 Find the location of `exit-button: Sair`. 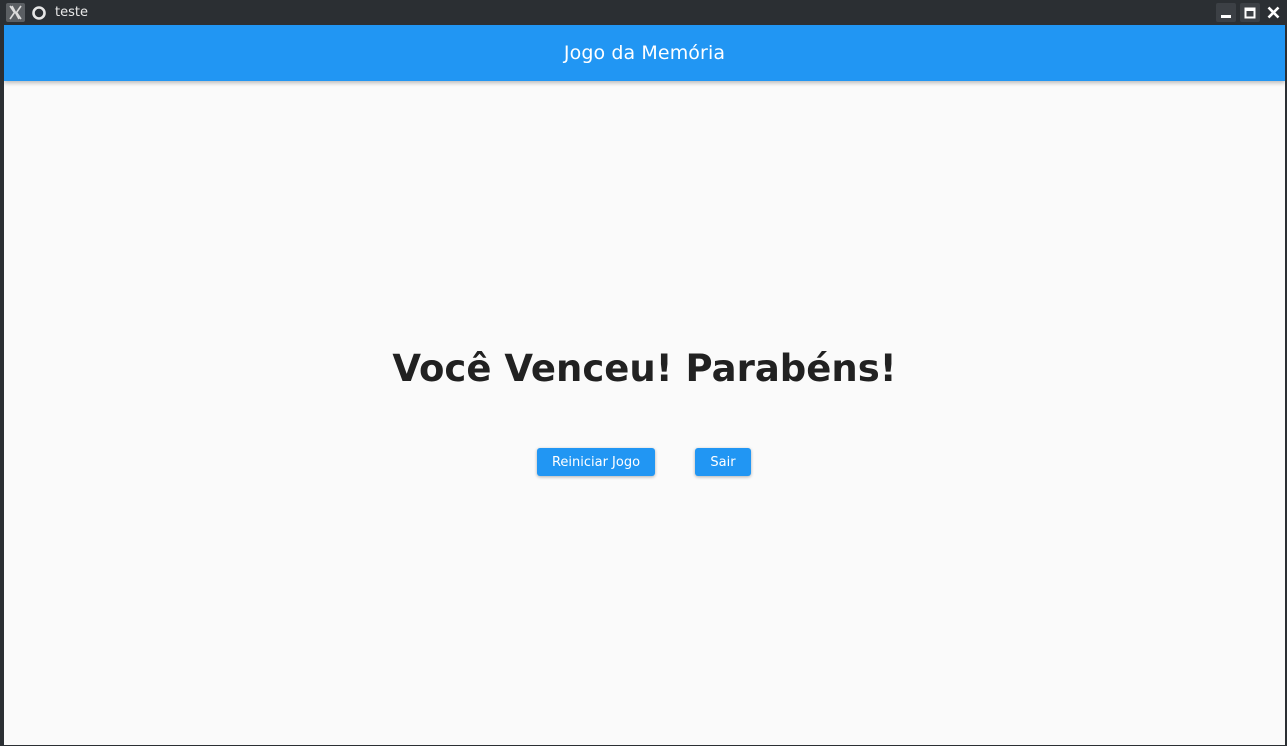

exit-button: Sair is located at coordinates (723, 462).